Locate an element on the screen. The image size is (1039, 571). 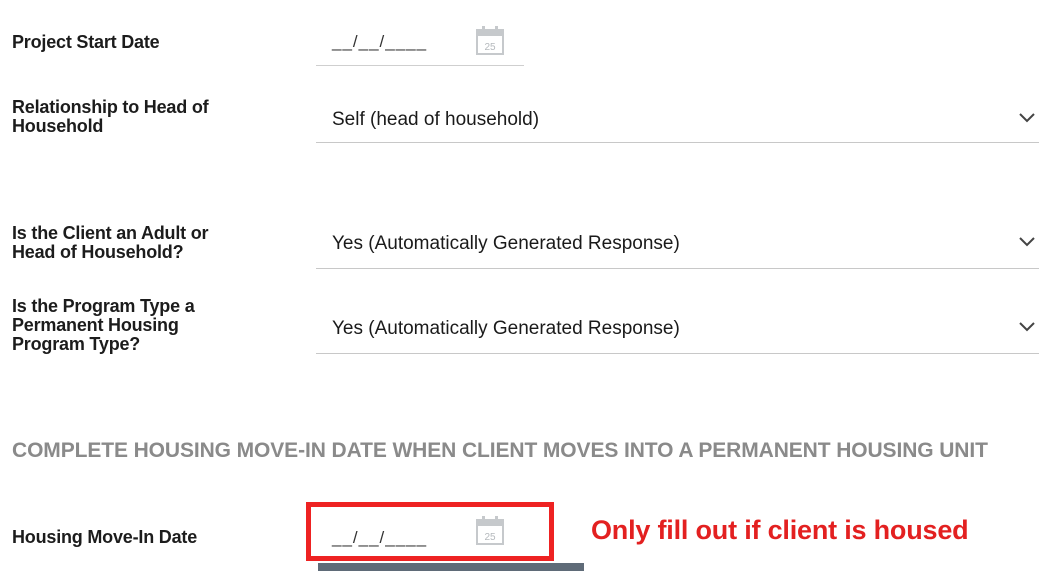
bottom-bar is located at coordinates (451, 567).